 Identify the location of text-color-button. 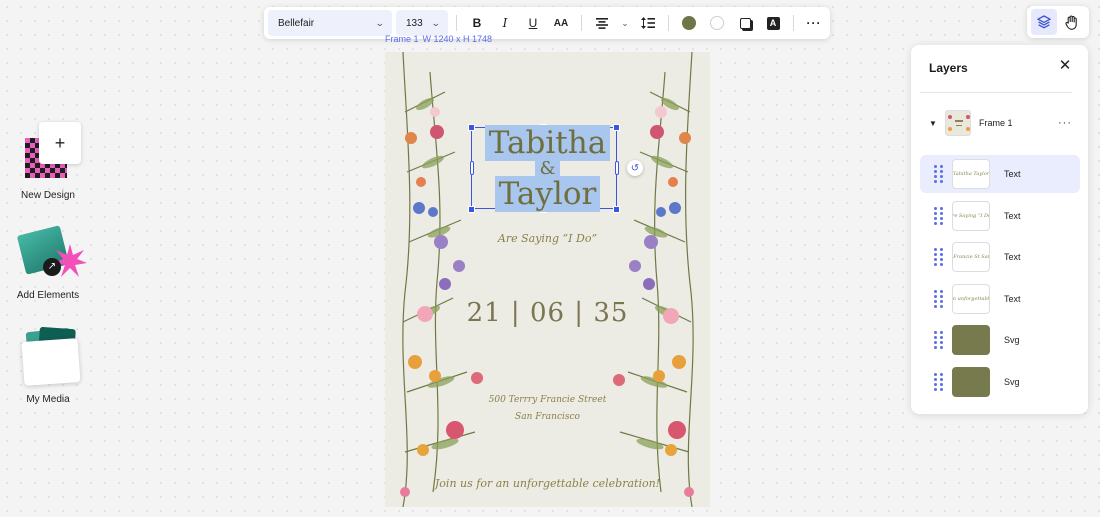
(689, 23).